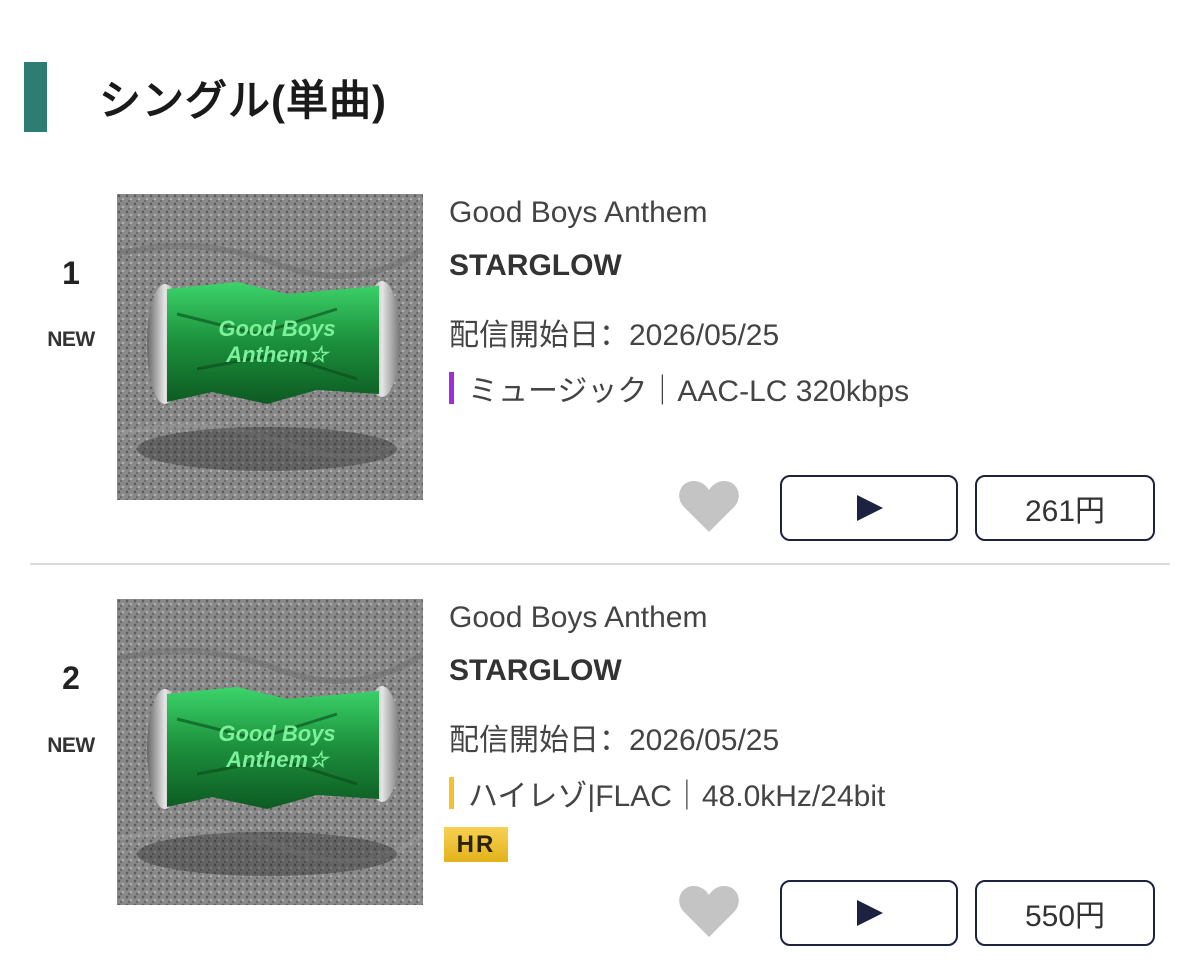  What do you see at coordinates (276, 733) in the screenshot?
I see `cover-text-line1: Good Boys` at bounding box center [276, 733].